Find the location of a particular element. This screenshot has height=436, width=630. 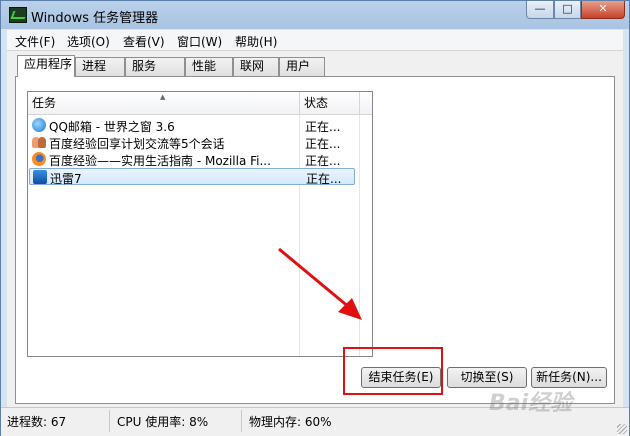

menu-window: 窗口(W) is located at coordinates (199, 41).